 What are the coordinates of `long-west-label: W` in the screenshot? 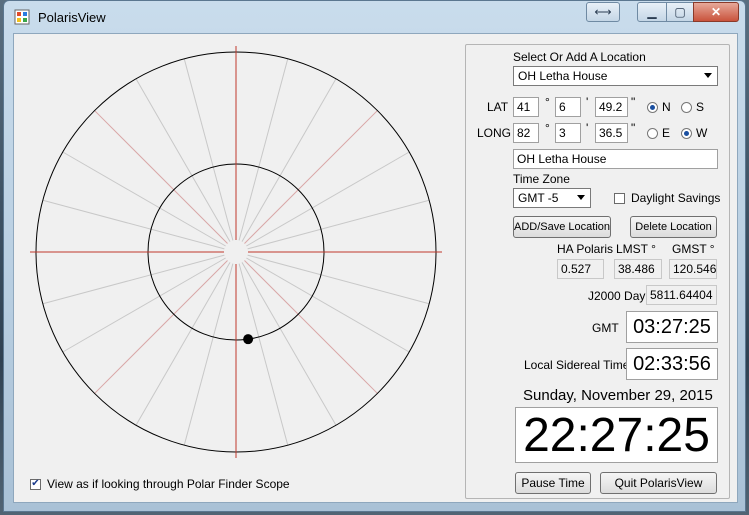 It's located at (702, 133).